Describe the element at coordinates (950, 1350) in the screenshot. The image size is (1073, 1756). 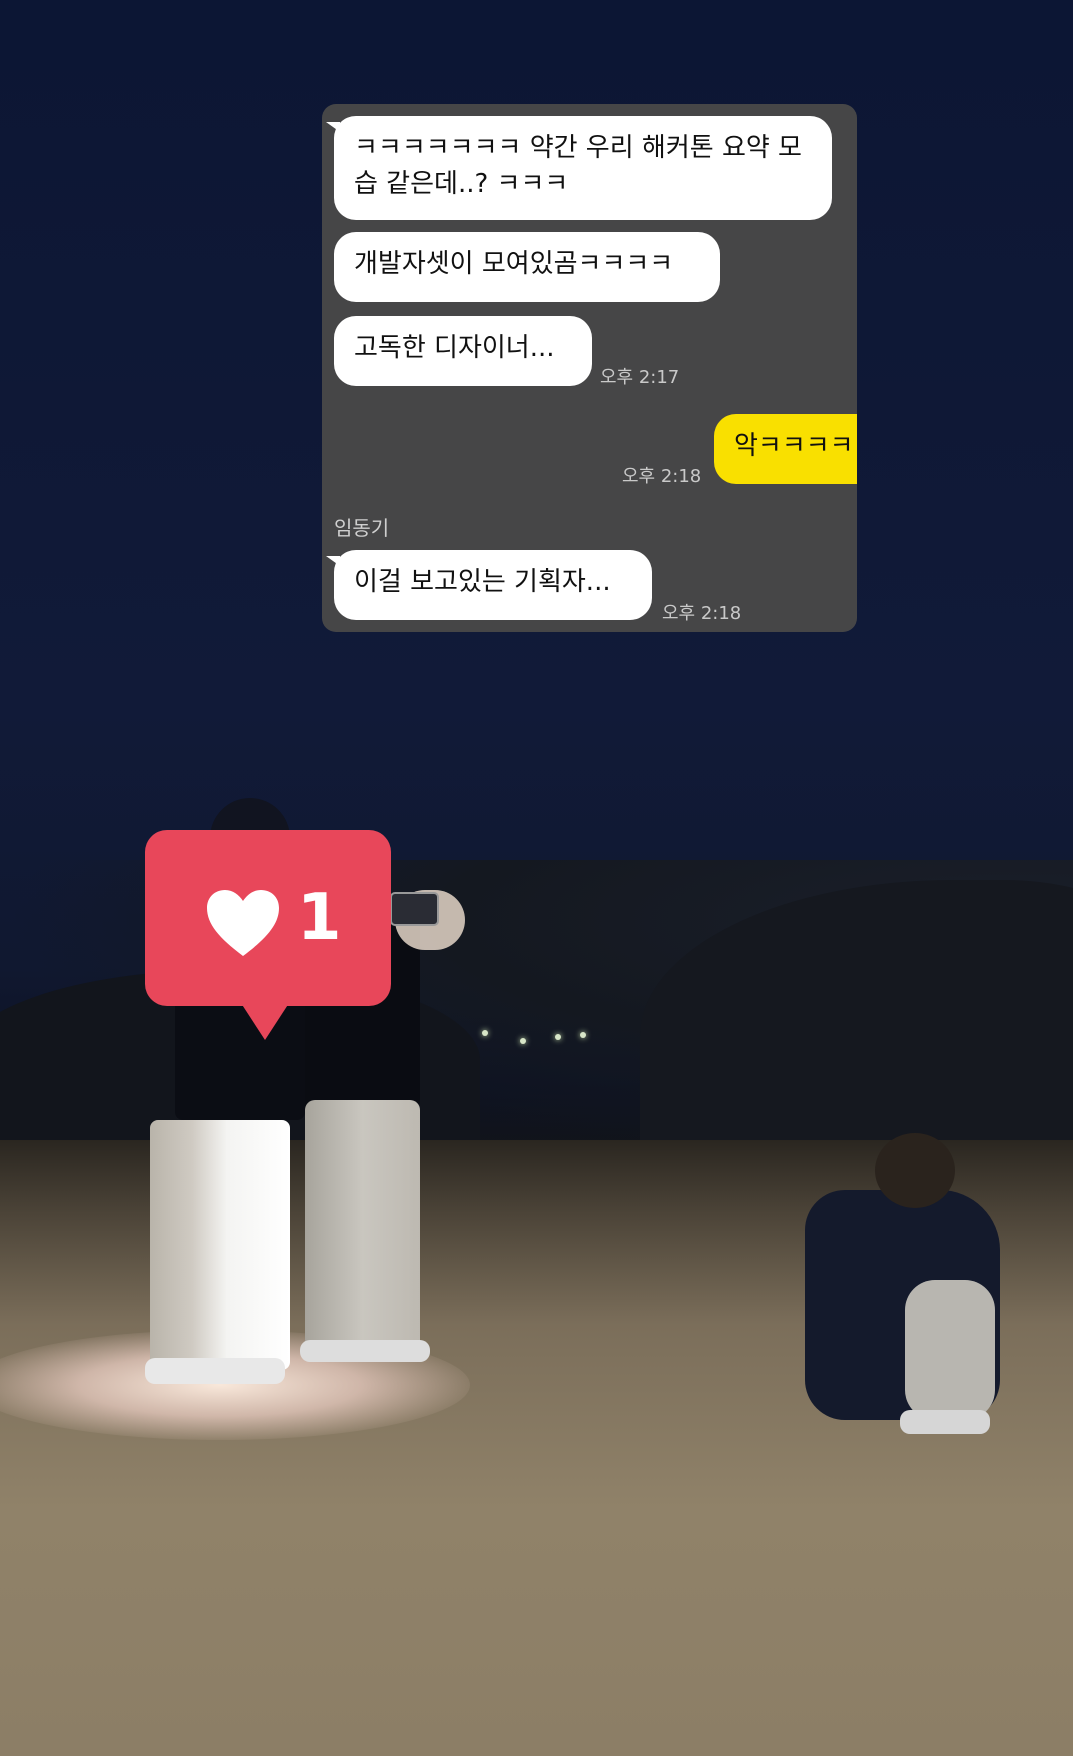
I see `person-3-pants` at that location.